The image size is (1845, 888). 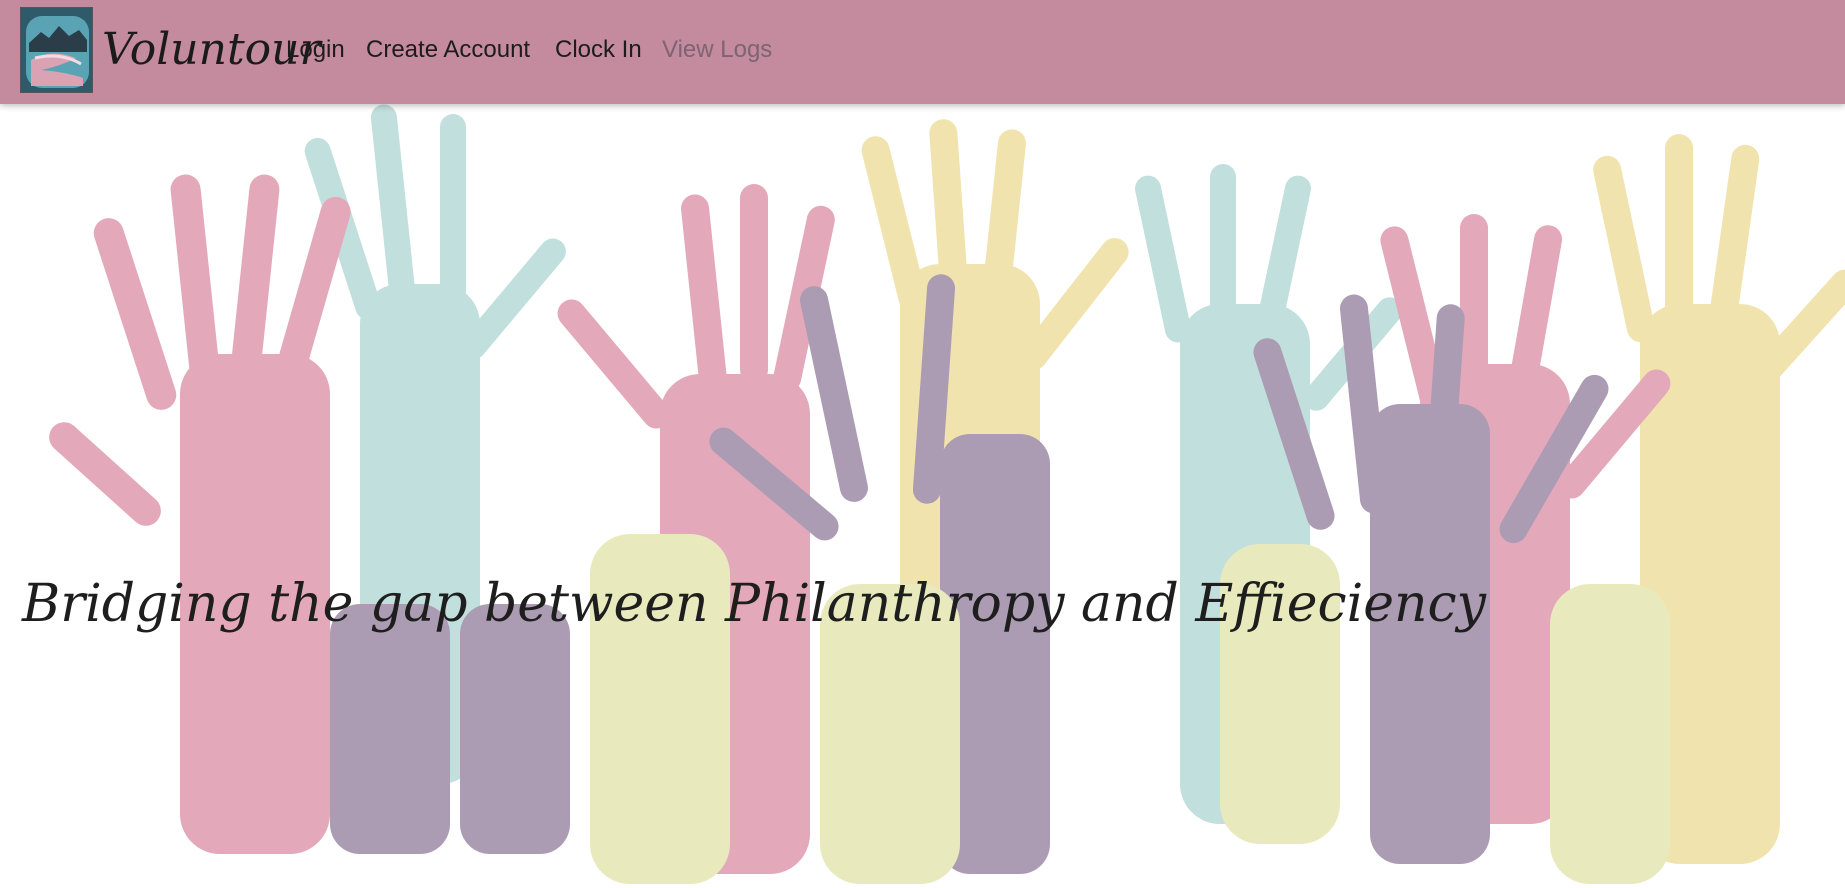 I want to click on nav-login-link: Login, so click(x=315, y=50).